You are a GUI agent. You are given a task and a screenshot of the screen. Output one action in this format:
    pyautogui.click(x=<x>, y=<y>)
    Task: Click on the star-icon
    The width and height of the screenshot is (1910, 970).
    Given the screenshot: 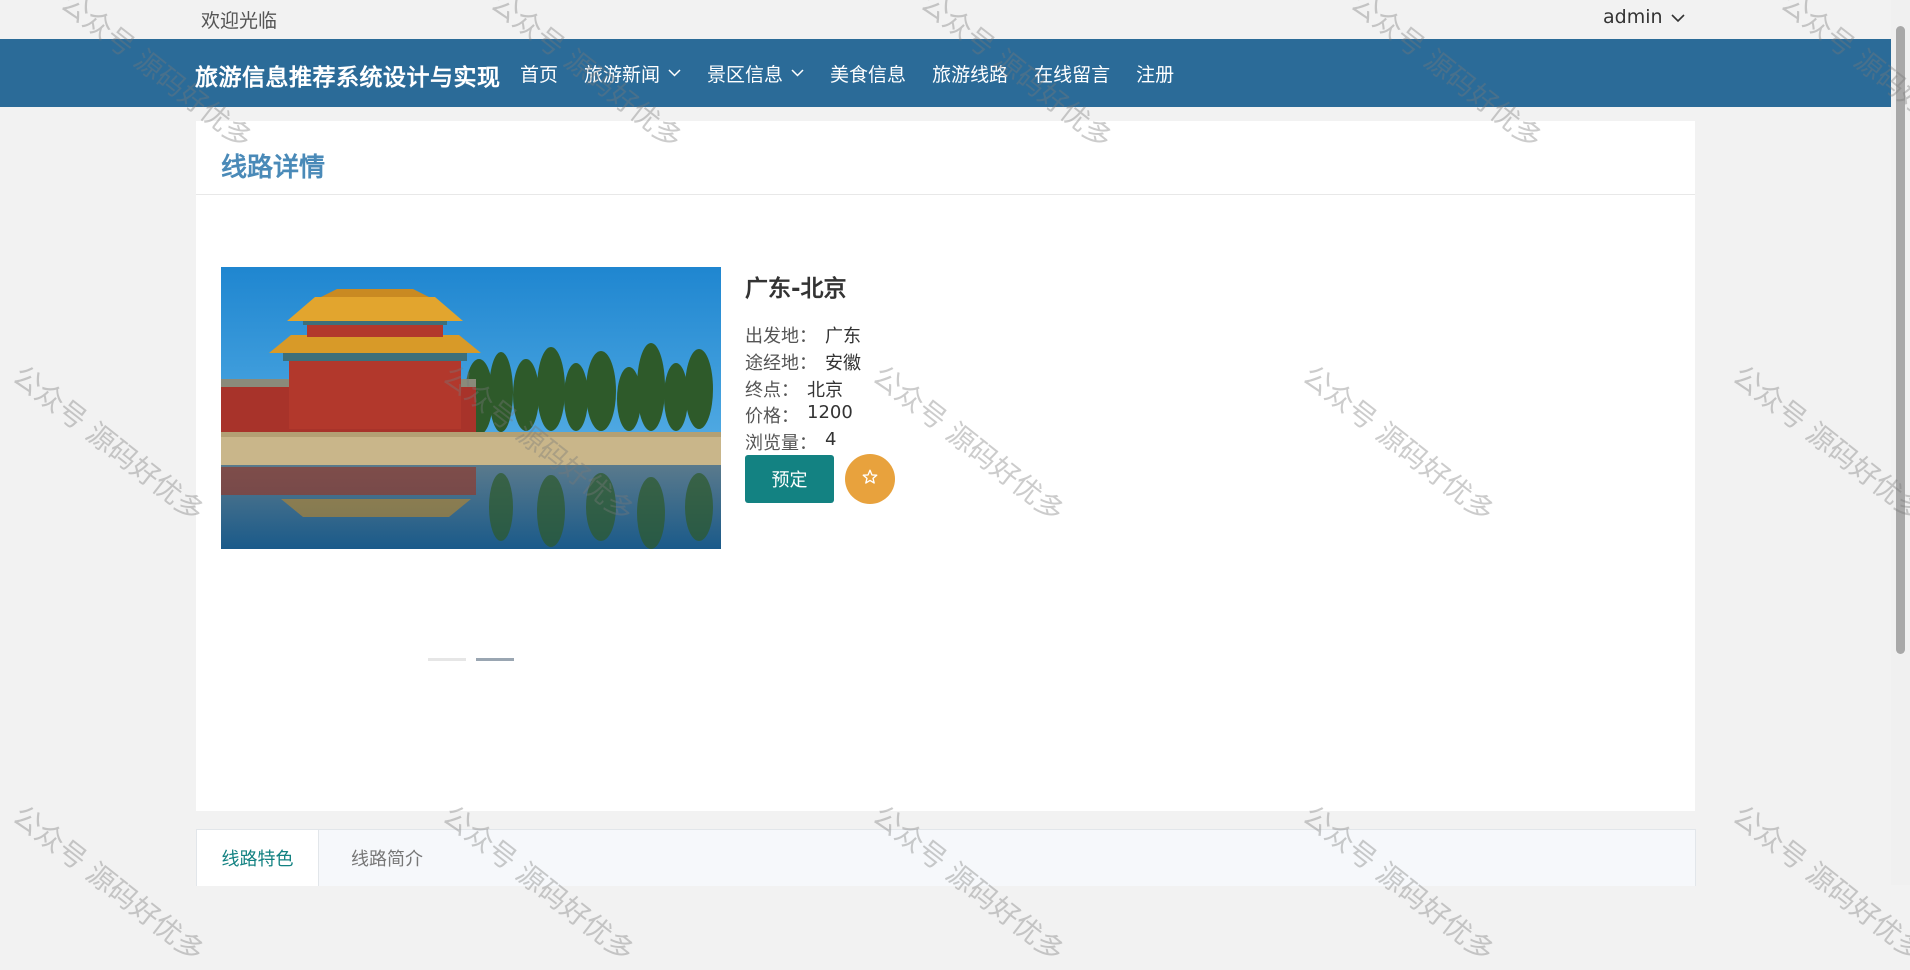 What is the action you would take?
    pyautogui.click(x=870, y=479)
    